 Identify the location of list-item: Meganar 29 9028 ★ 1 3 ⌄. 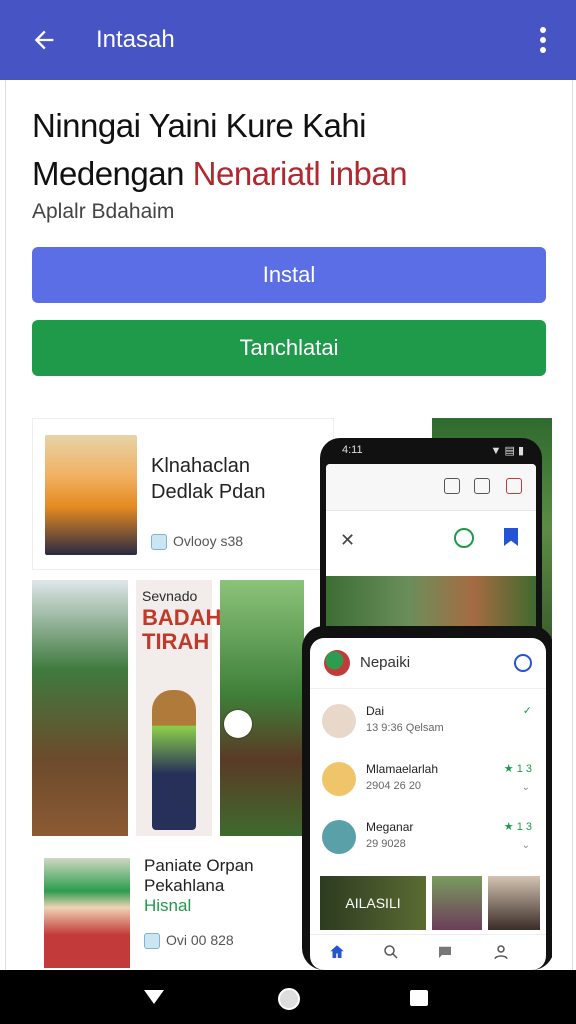
(428, 838).